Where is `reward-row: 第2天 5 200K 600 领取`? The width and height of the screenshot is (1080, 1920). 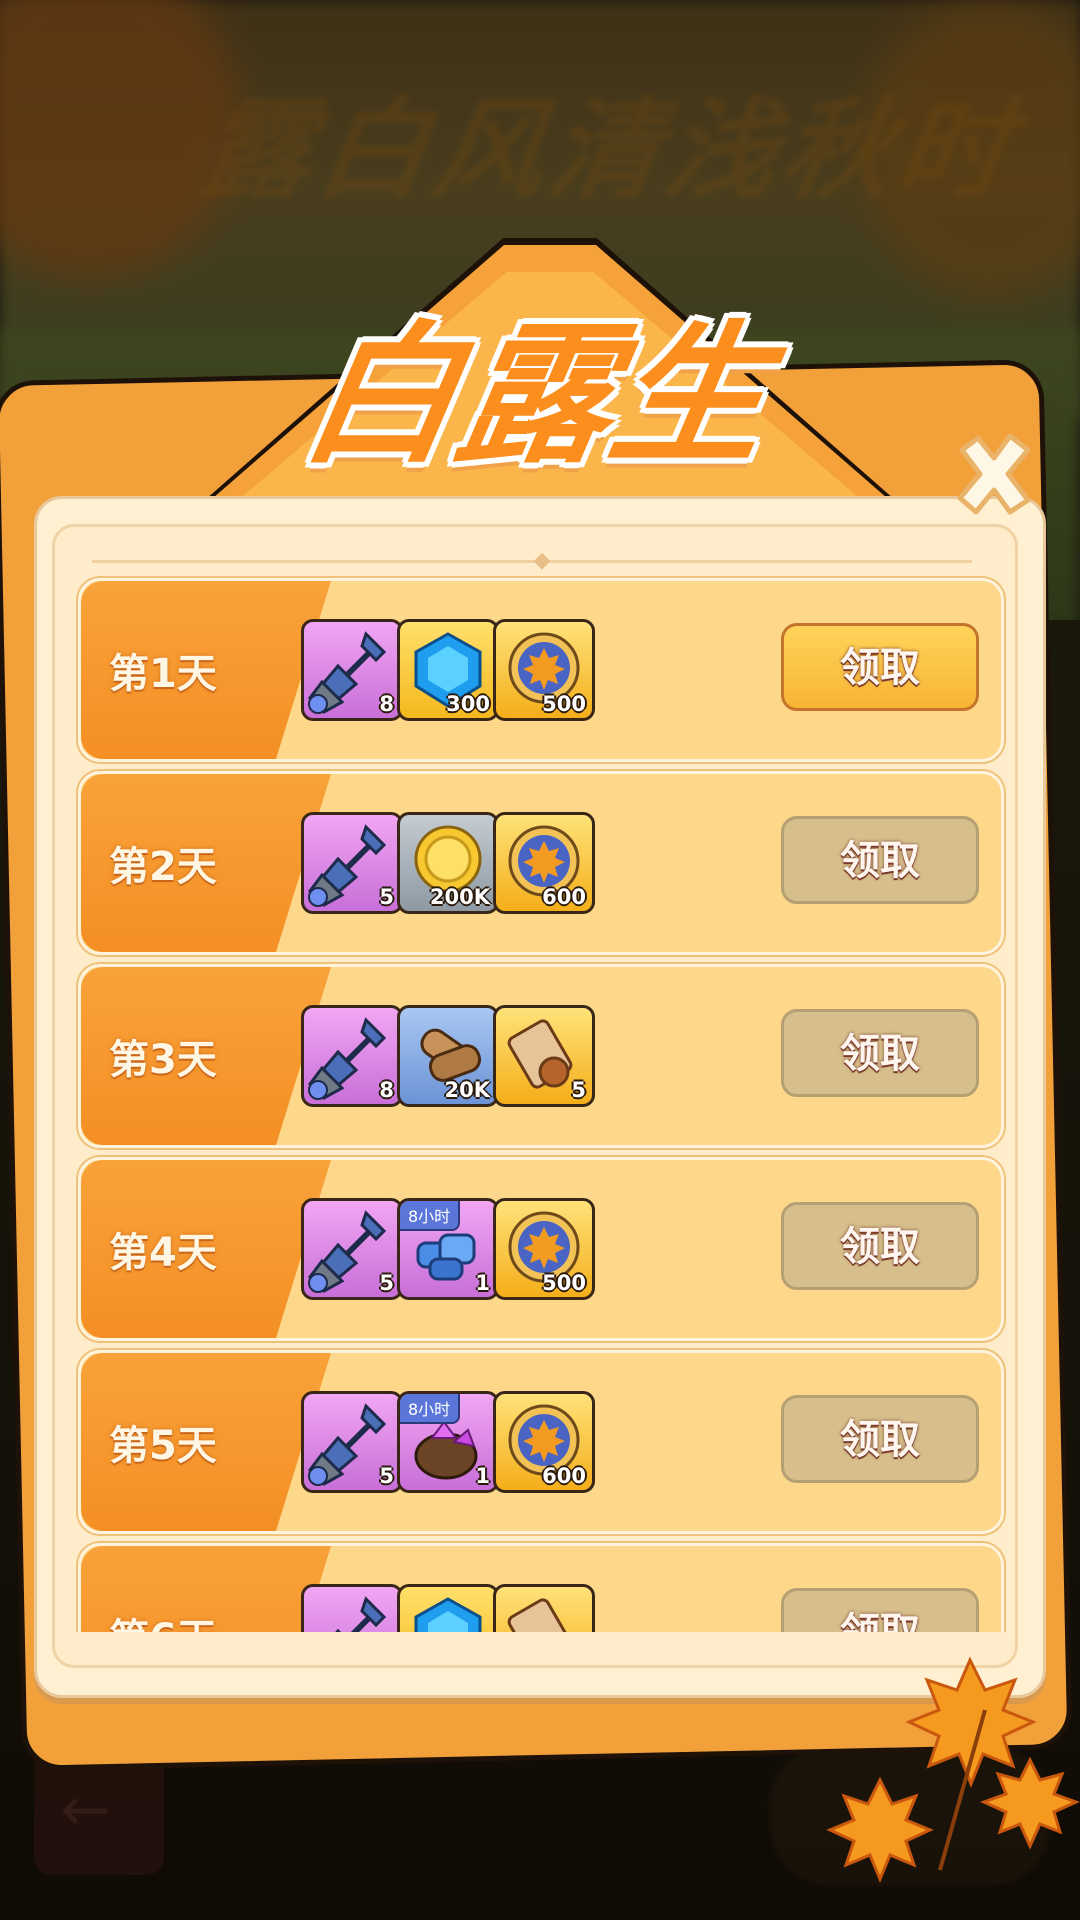 reward-row: 第2天 5 200K 600 领取 is located at coordinates (541, 863).